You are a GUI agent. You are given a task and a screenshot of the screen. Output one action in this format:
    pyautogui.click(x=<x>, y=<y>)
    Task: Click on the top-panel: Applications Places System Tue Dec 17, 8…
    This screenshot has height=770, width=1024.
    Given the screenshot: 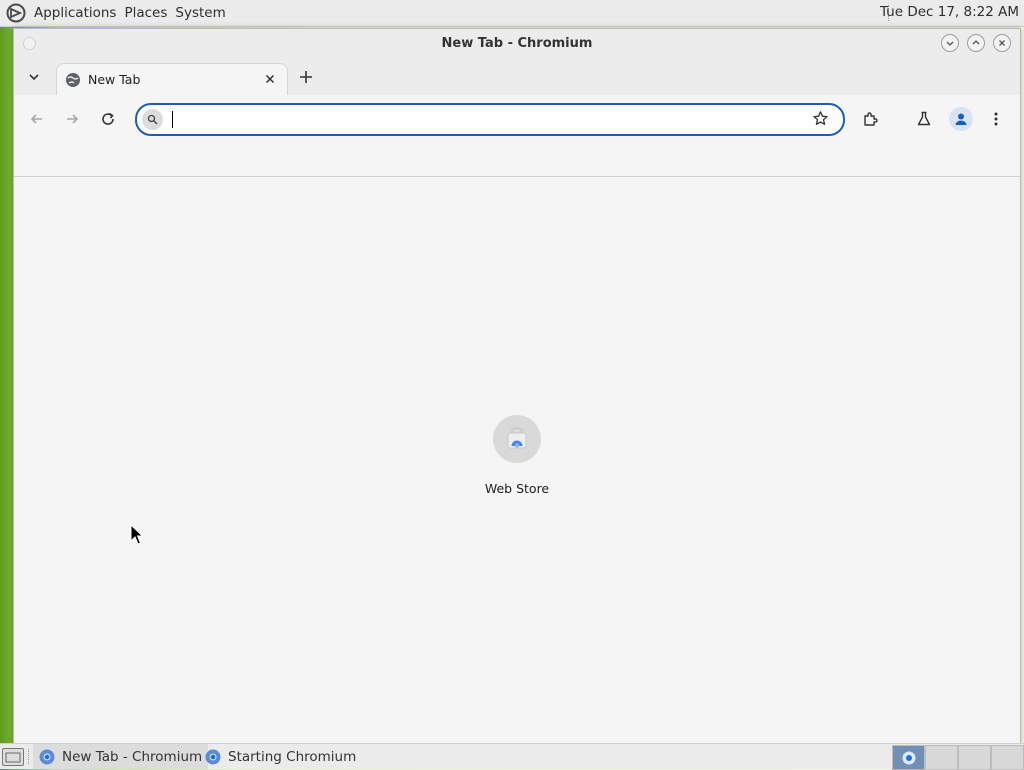 What is the action you would take?
    pyautogui.click(x=512, y=13)
    